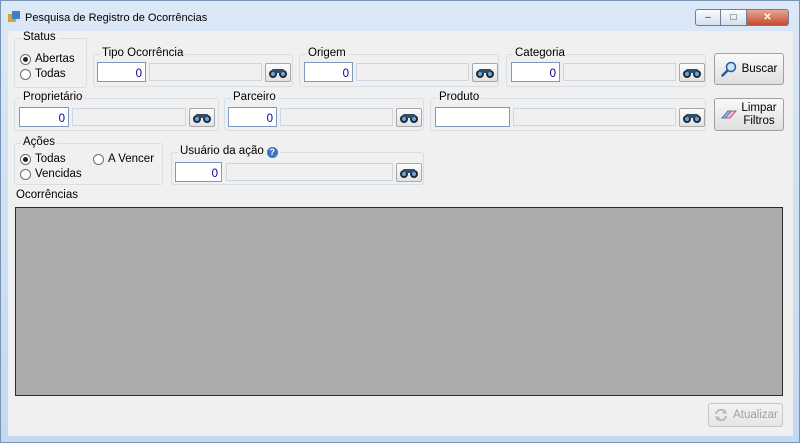 Image resolution: width=800 pixels, height=443 pixels. Describe the element at coordinates (755, 414) in the screenshot. I see `atualizar-label: Atualizar` at that location.